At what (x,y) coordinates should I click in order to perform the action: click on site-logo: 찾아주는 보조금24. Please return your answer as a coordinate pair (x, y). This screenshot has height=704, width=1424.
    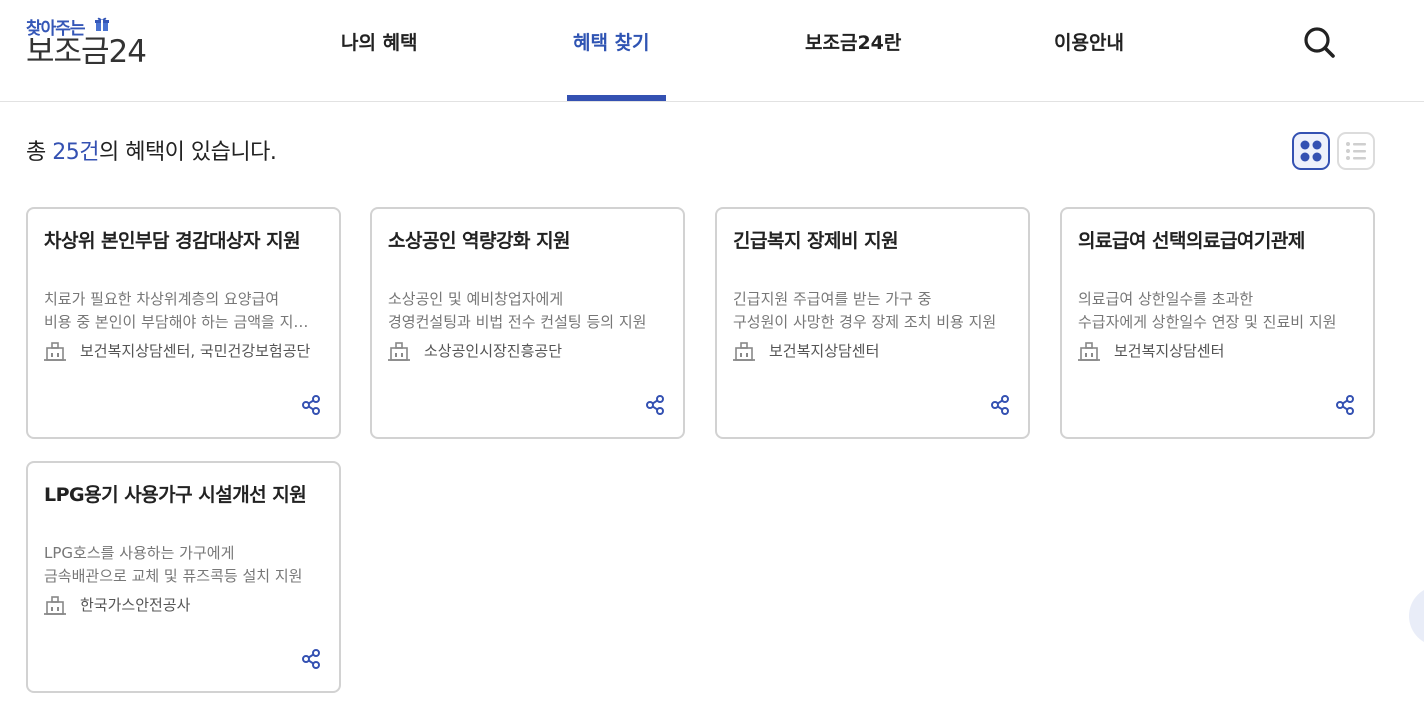
    Looking at the image, I should click on (91, 42).